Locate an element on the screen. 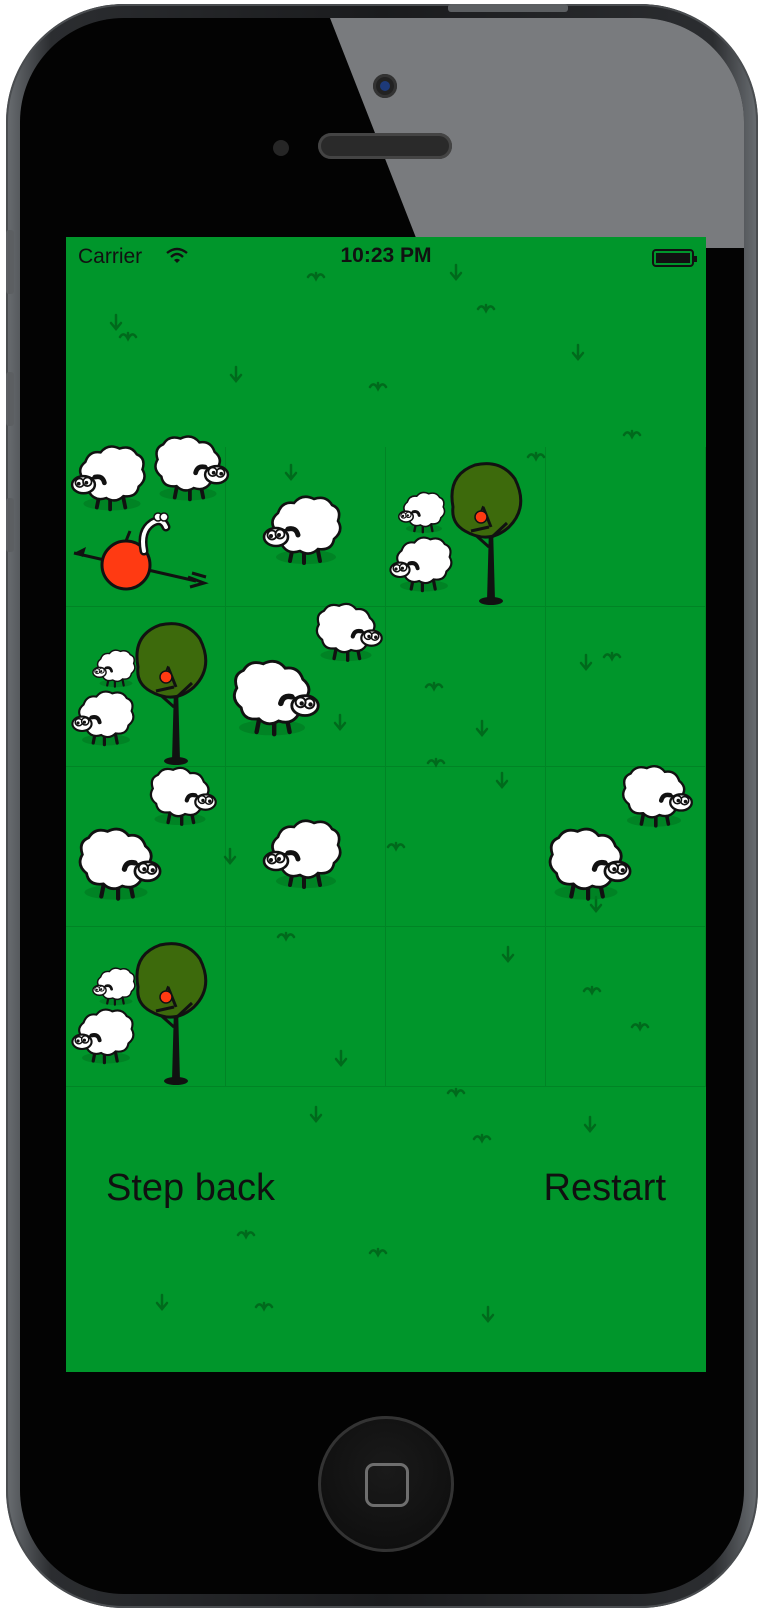  home-square-icon is located at coordinates (387, 1485).